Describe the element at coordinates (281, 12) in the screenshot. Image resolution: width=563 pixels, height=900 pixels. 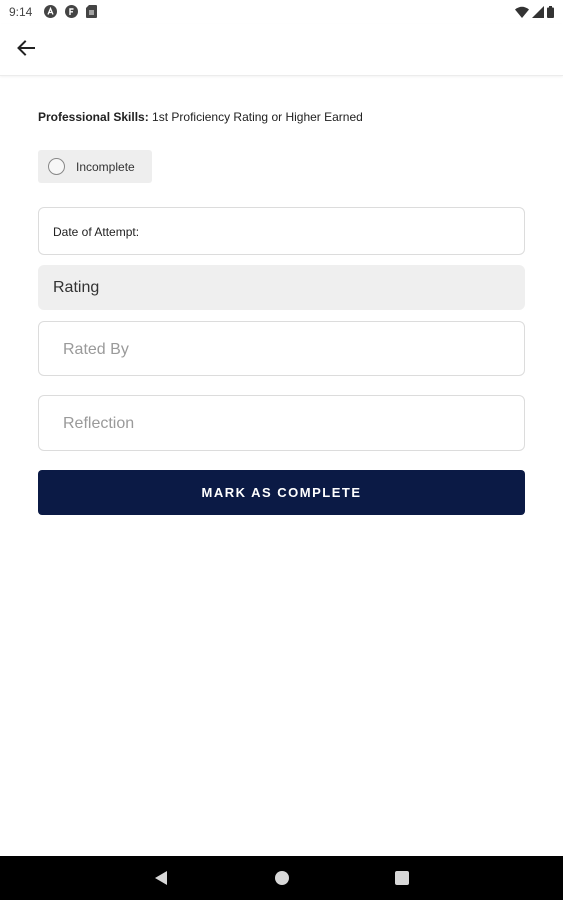
I see `status-bar: 9:14` at that location.